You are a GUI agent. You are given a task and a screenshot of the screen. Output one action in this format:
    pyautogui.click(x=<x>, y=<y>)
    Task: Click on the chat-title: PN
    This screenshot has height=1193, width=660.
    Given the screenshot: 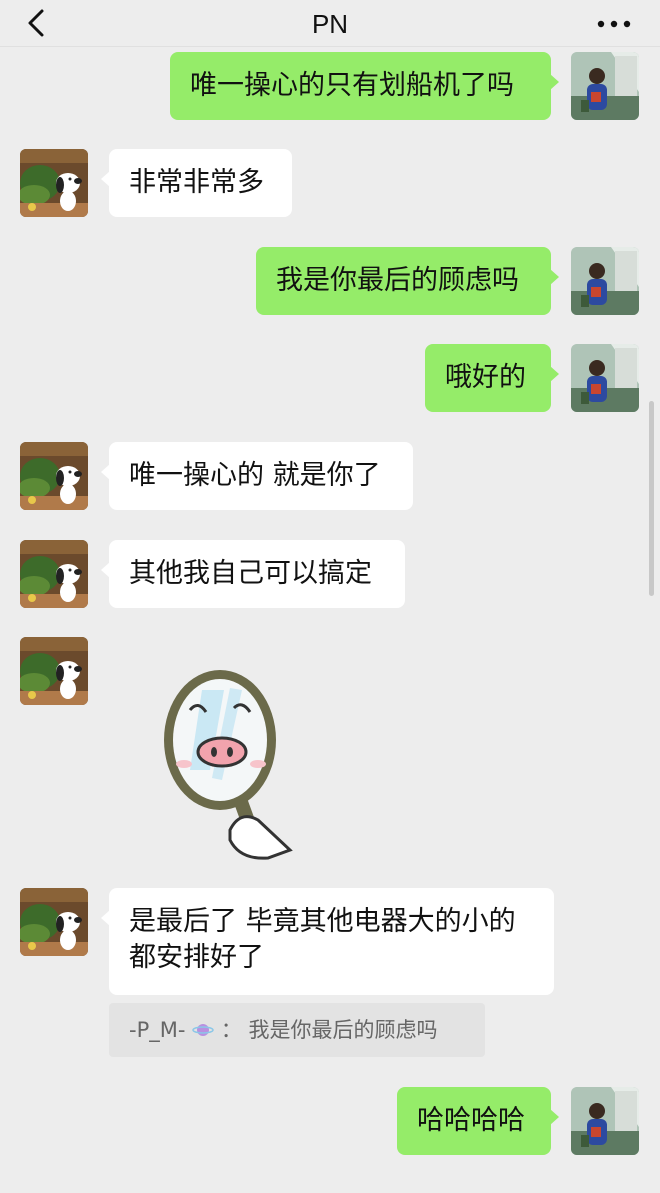 What is the action you would take?
    pyautogui.click(x=330, y=24)
    